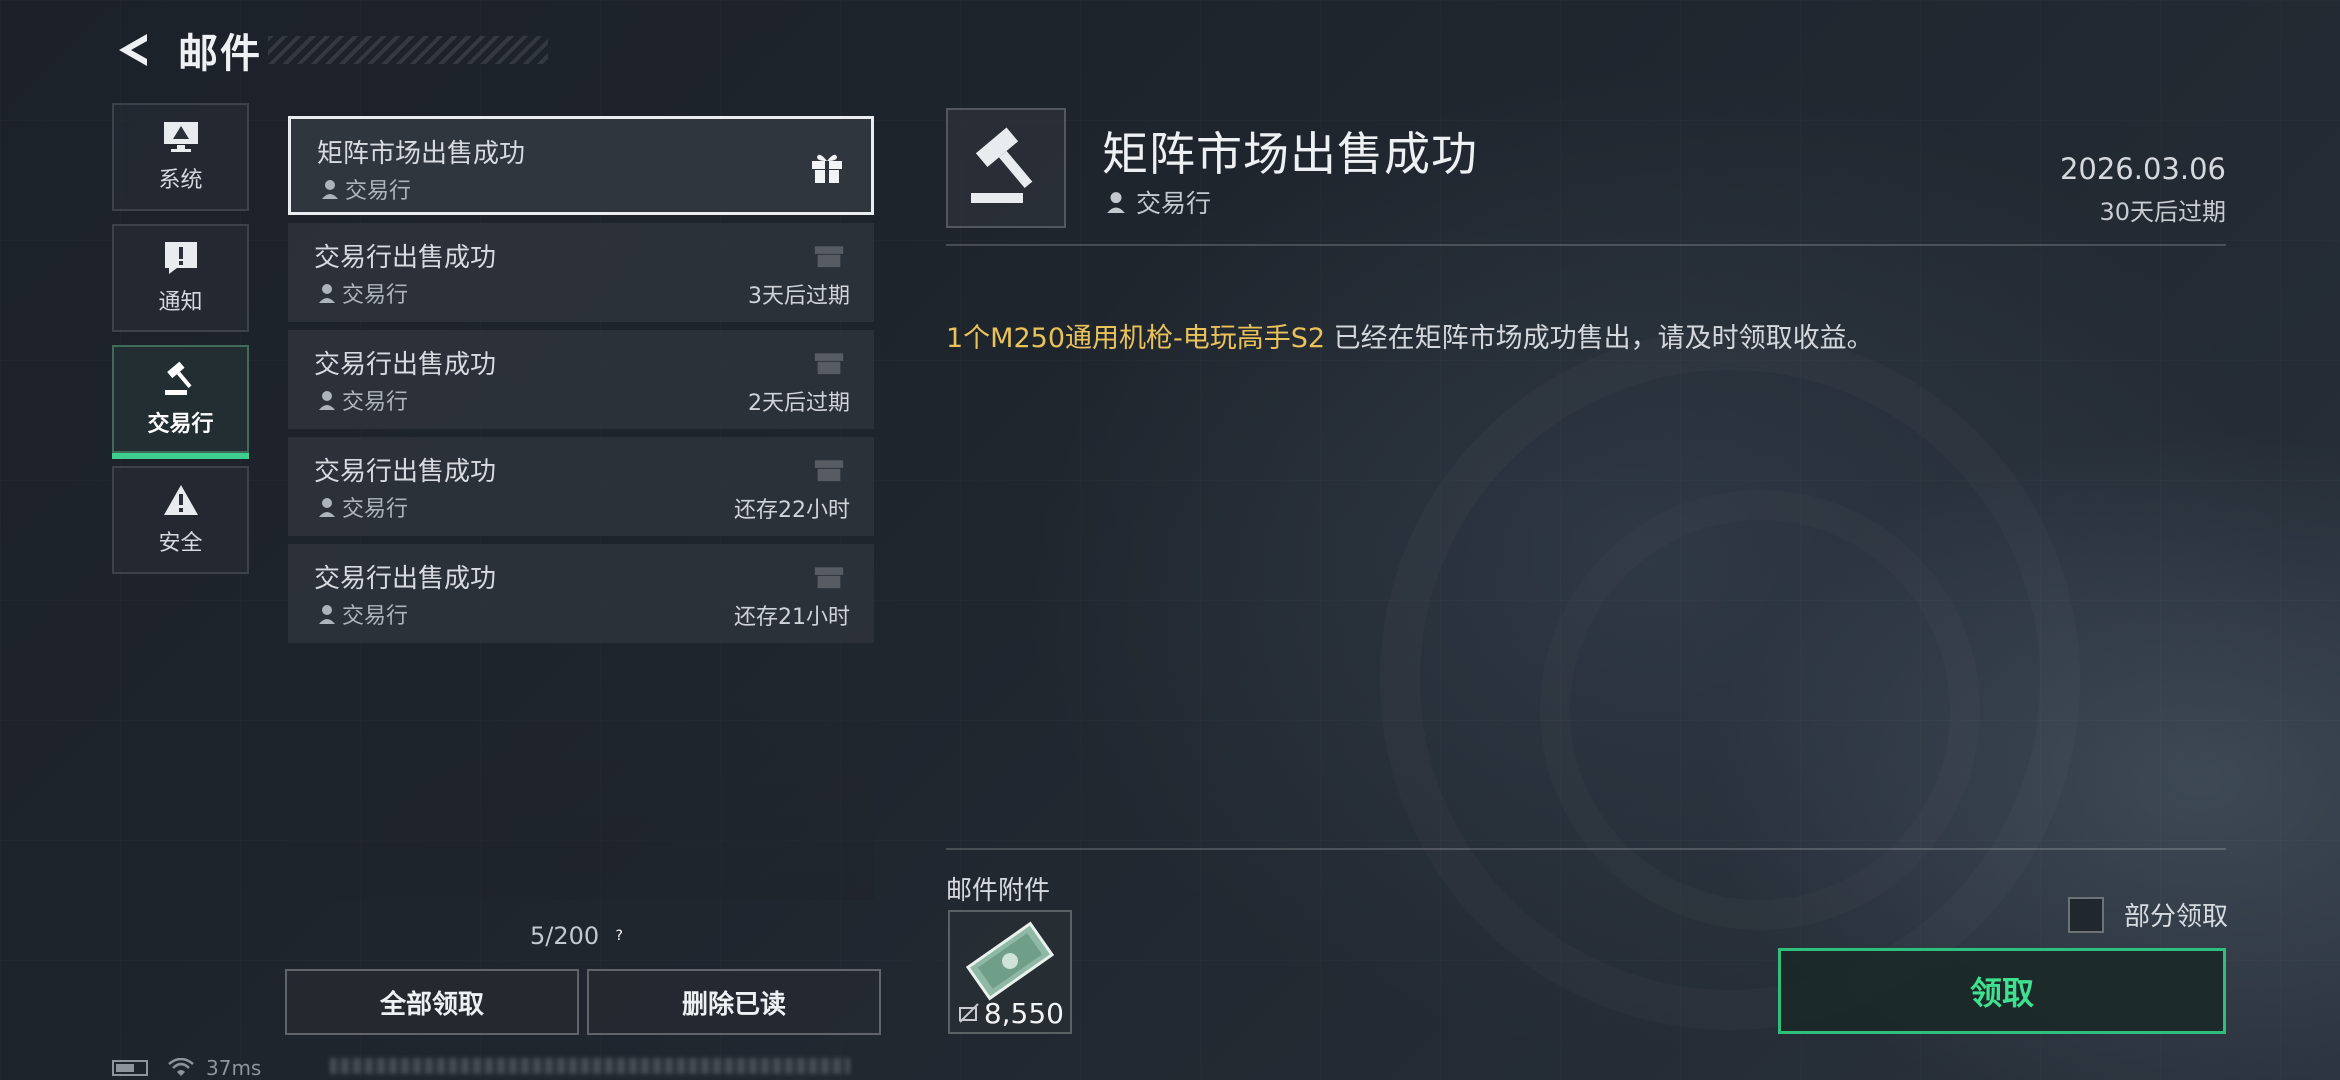 The width and height of the screenshot is (2340, 1080). What do you see at coordinates (2002, 991) in the screenshot?
I see `claim-button: 领取` at bounding box center [2002, 991].